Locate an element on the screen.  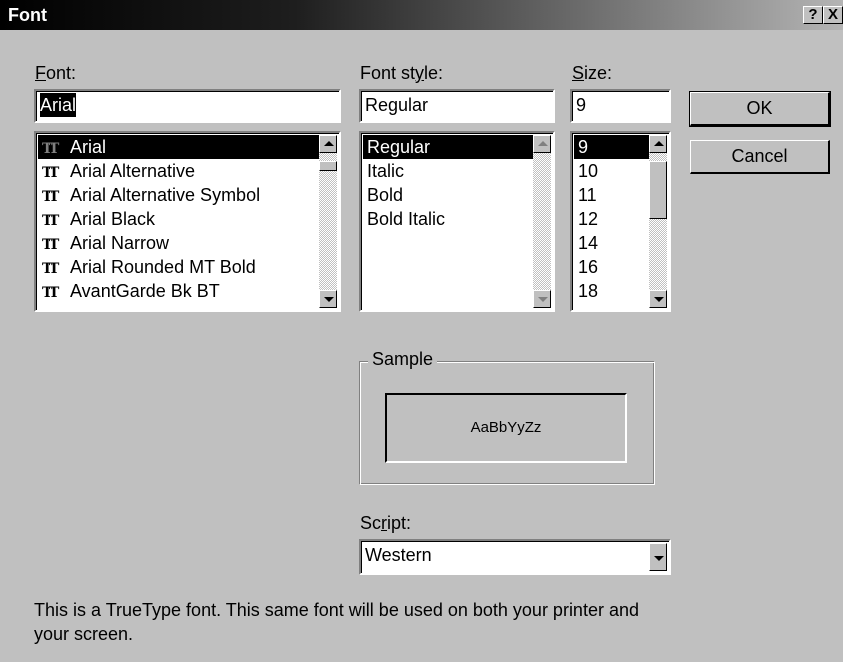
size-scroll-thumb is located at coordinates (658, 190).